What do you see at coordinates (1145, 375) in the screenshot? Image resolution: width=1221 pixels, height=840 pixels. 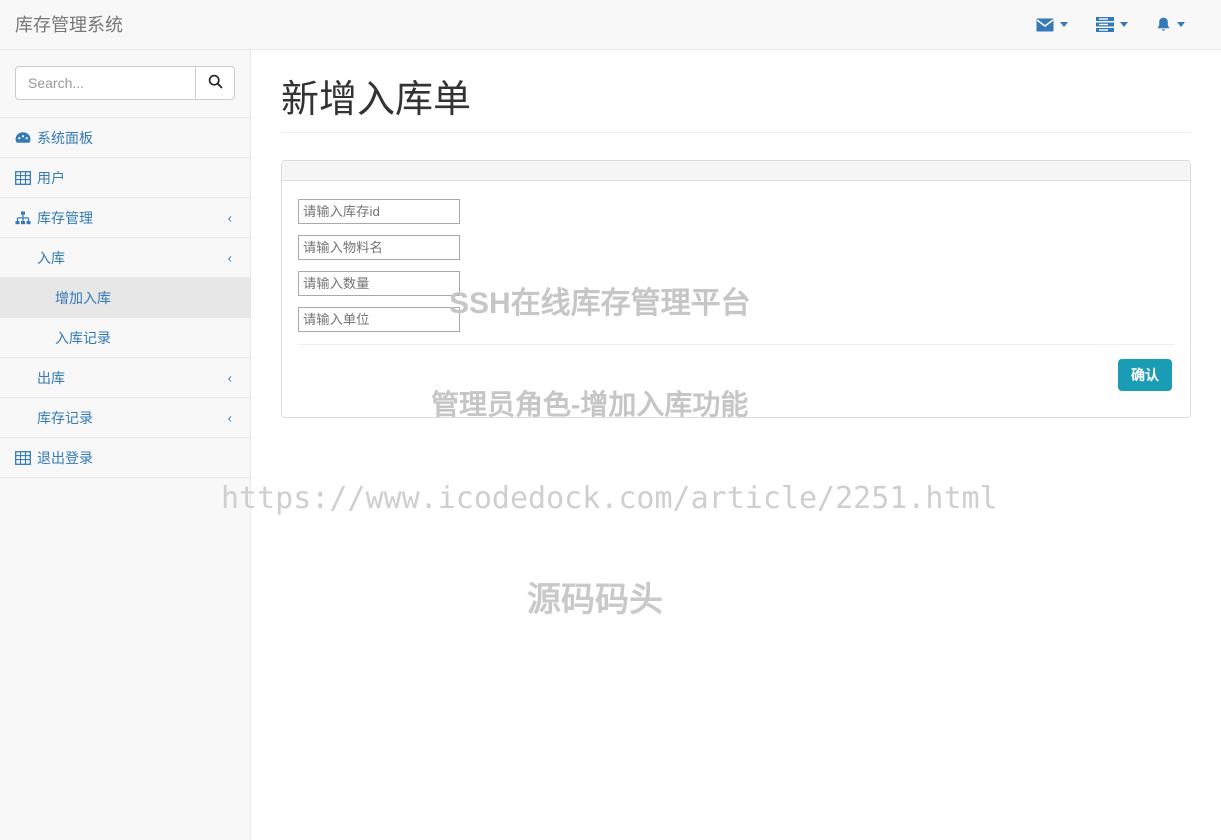 I see `confirm-button: 确认` at bounding box center [1145, 375].